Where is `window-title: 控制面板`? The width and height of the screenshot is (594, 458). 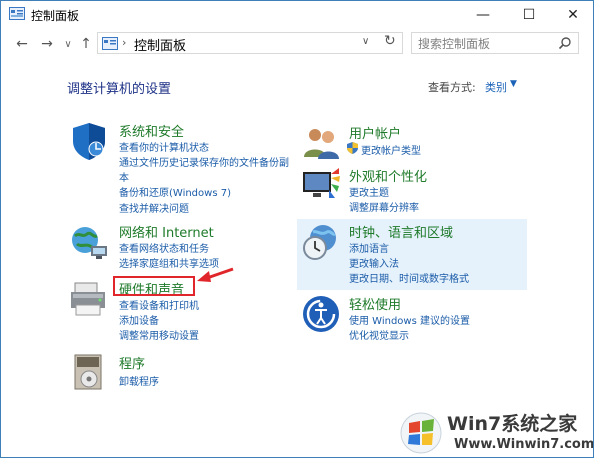 window-title: 控制面板 is located at coordinates (55, 16).